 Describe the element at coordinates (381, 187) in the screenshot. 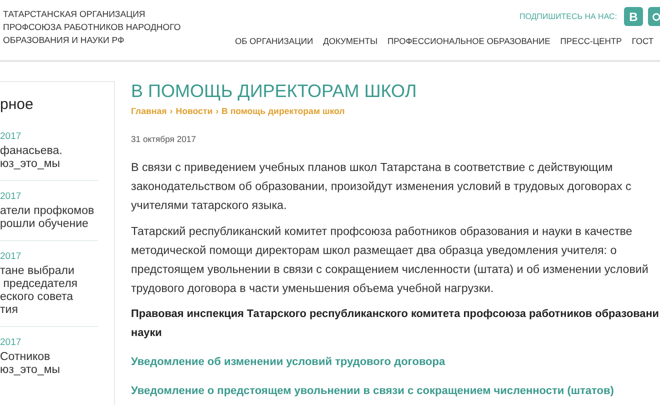

I see `paragraph: В связи с приведением учебных планов школ Татарстана в соответствие с действующим законодательством об образовании, произойдут изменения условий в трудовых договорах с учителями татарского языка.` at that location.